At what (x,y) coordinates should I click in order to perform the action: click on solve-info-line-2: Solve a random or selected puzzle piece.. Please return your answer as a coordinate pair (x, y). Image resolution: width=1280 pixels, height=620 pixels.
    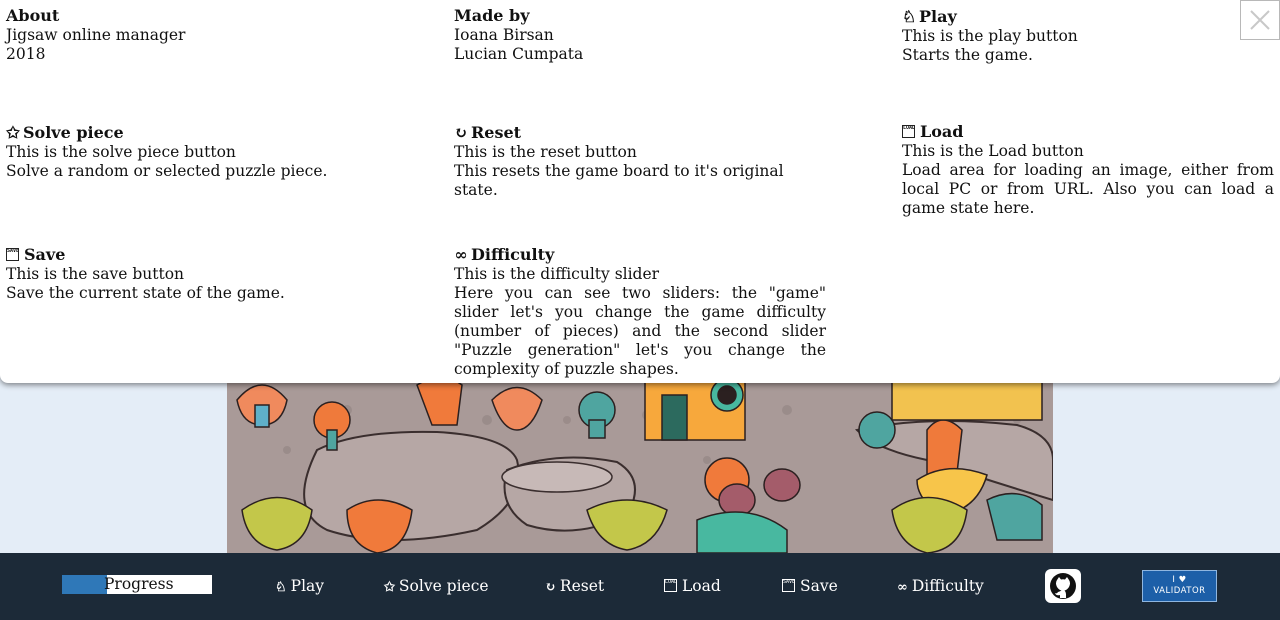
    Looking at the image, I should click on (167, 171).